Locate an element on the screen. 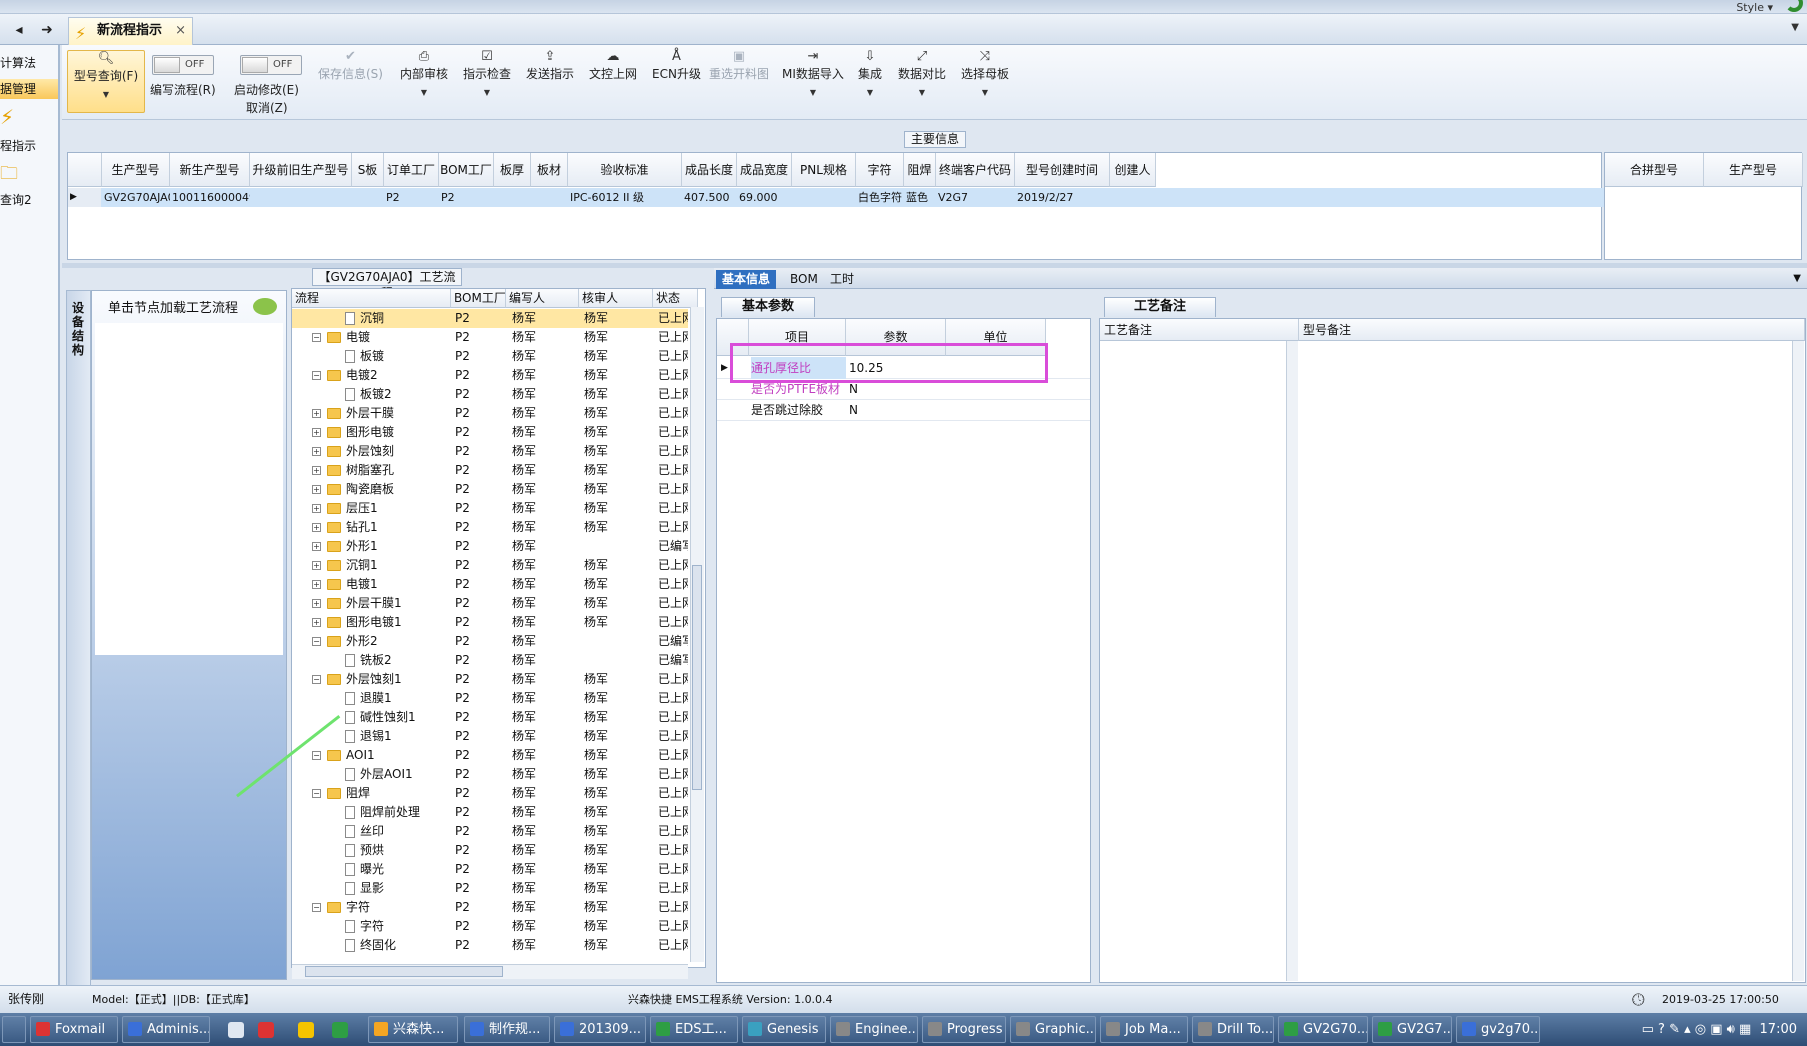  param-value: N is located at coordinates (896, 410).